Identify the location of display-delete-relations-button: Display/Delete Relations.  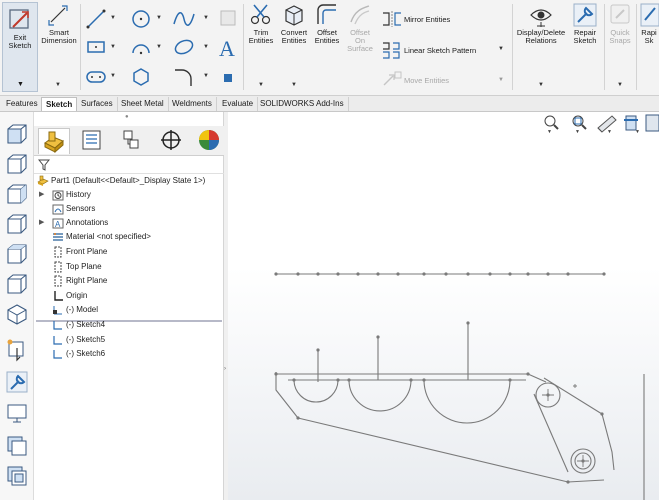
(541, 23).